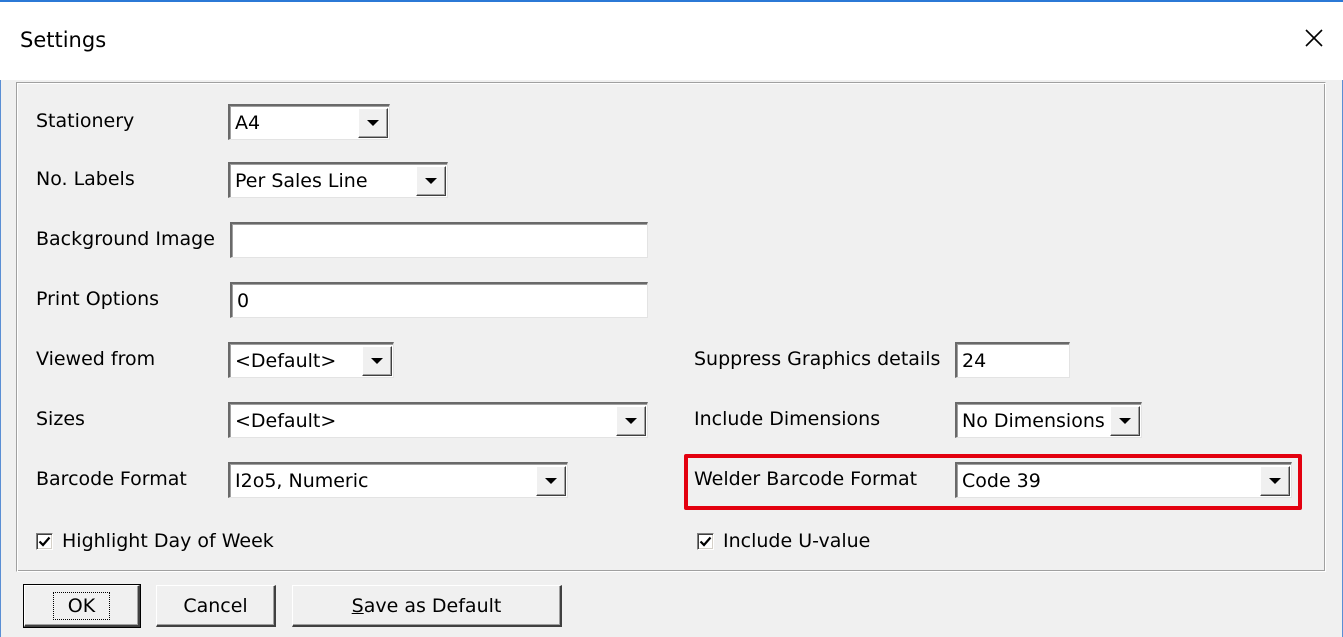 The image size is (1343, 637). I want to click on highlight-day-checkbox-row: Highlight Day of Week, so click(155, 541).